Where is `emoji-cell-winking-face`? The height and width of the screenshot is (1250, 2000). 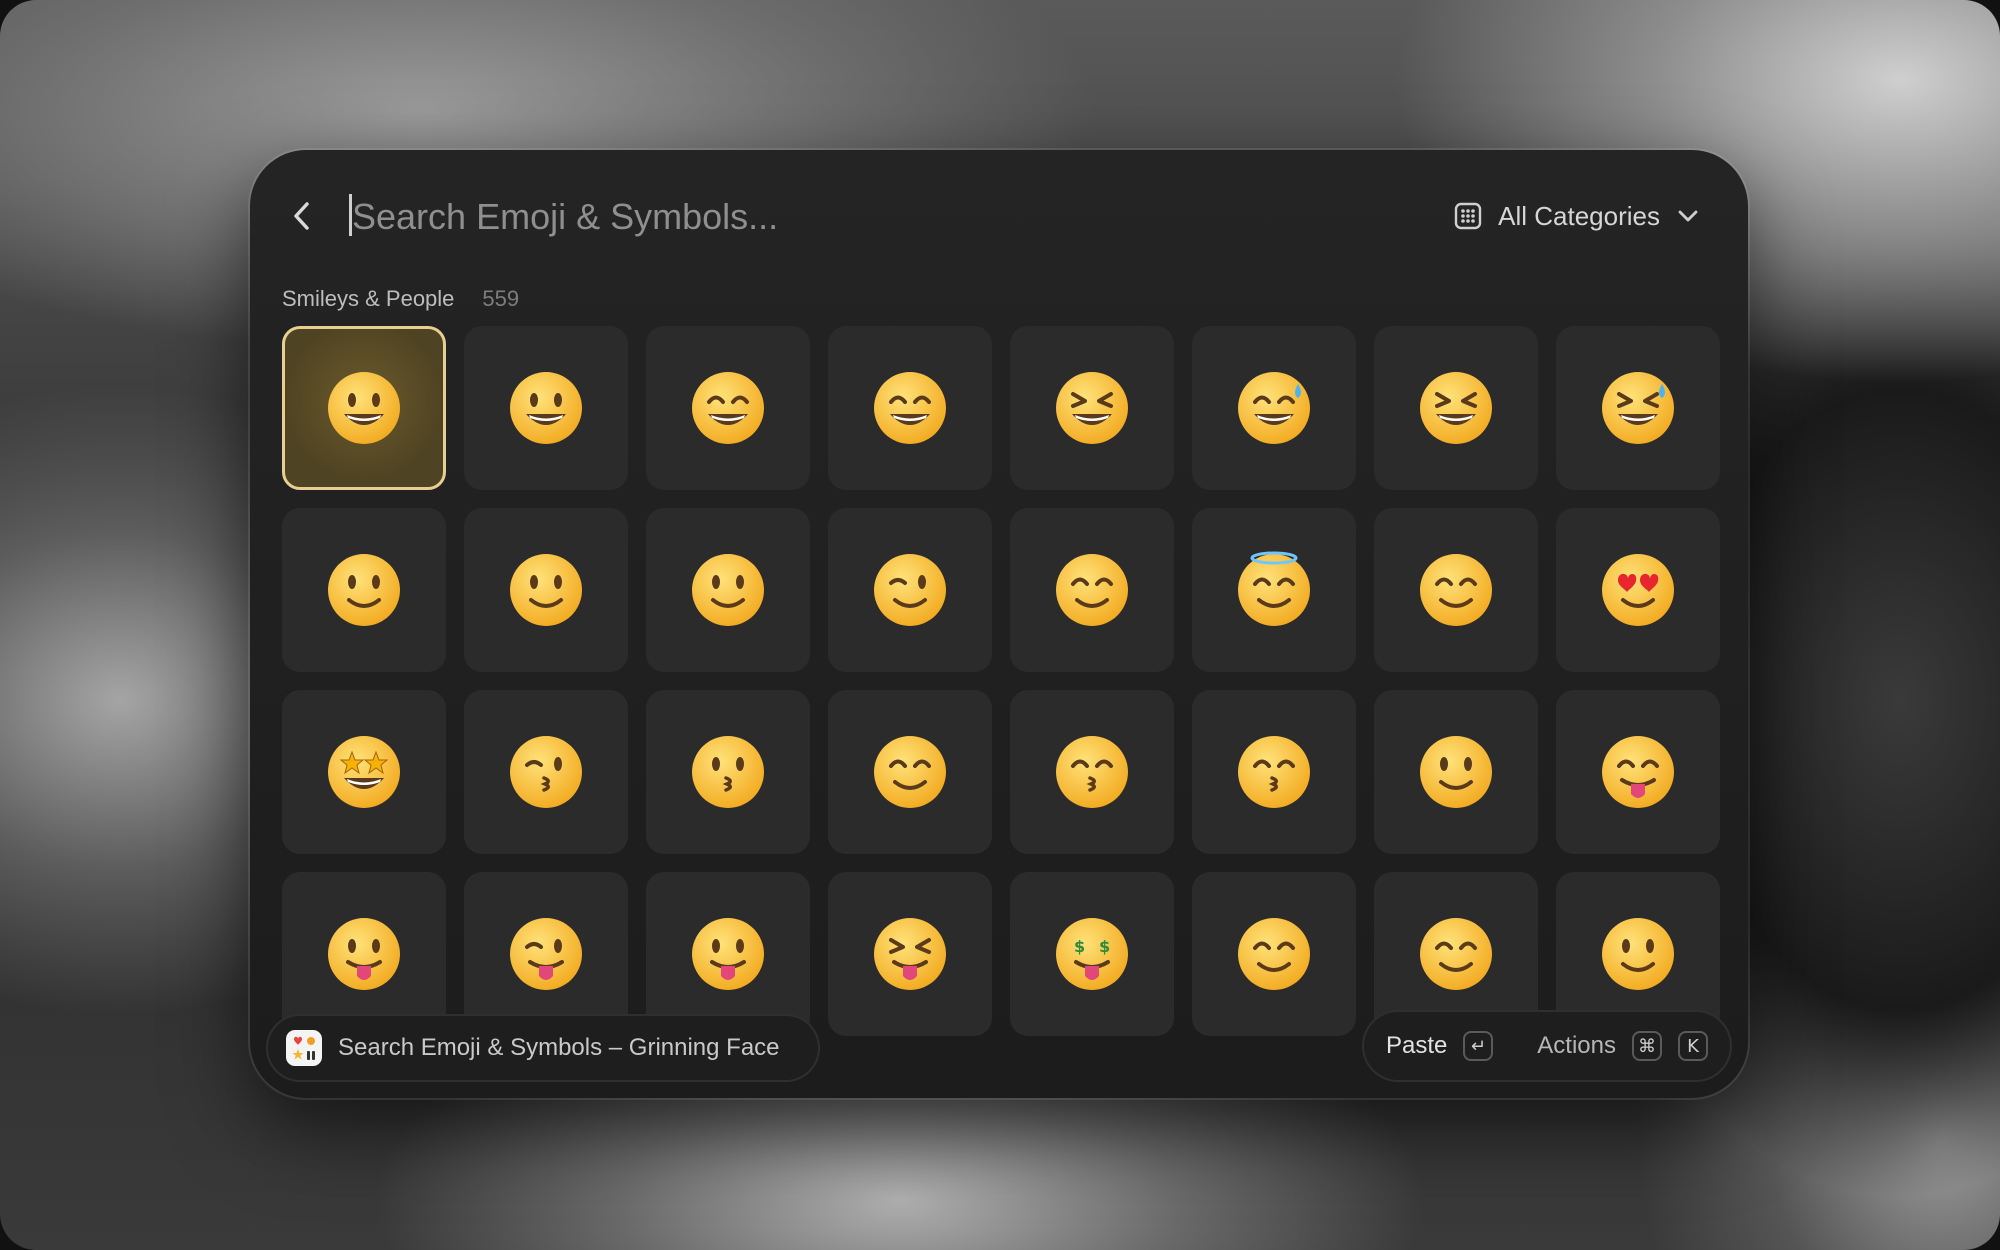
emoji-cell-winking-face is located at coordinates (910, 590).